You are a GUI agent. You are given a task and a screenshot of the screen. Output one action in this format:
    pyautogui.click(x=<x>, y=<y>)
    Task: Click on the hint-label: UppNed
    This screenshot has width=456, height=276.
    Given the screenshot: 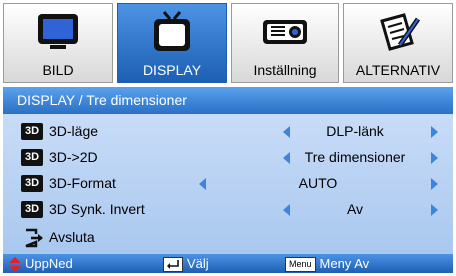 What is the action you would take?
    pyautogui.click(x=49, y=263)
    